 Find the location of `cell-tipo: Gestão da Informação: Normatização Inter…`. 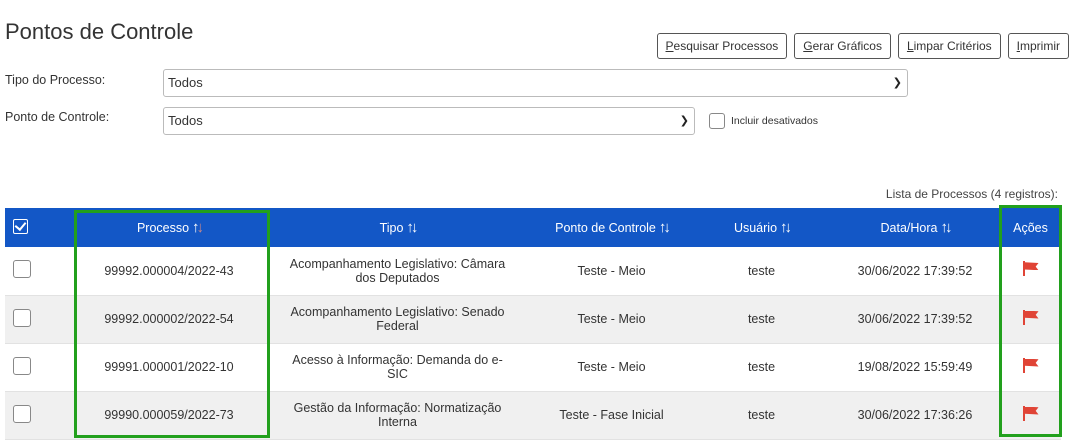

cell-tipo: Gestão da Informação: Normatização Inter… is located at coordinates (397, 415).